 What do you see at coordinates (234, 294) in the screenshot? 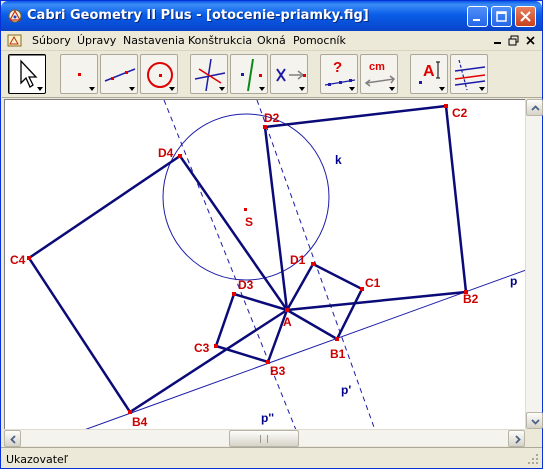
I see `point-d3` at bounding box center [234, 294].